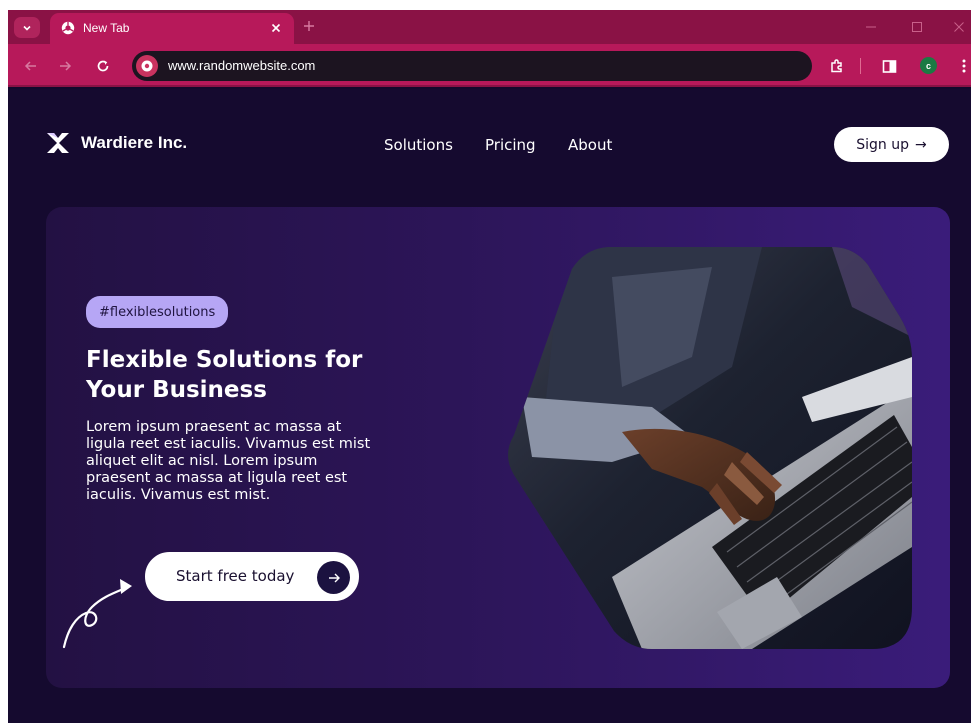 This screenshot has width=971, height=723. I want to click on brand-logo-icon, so click(58, 143).